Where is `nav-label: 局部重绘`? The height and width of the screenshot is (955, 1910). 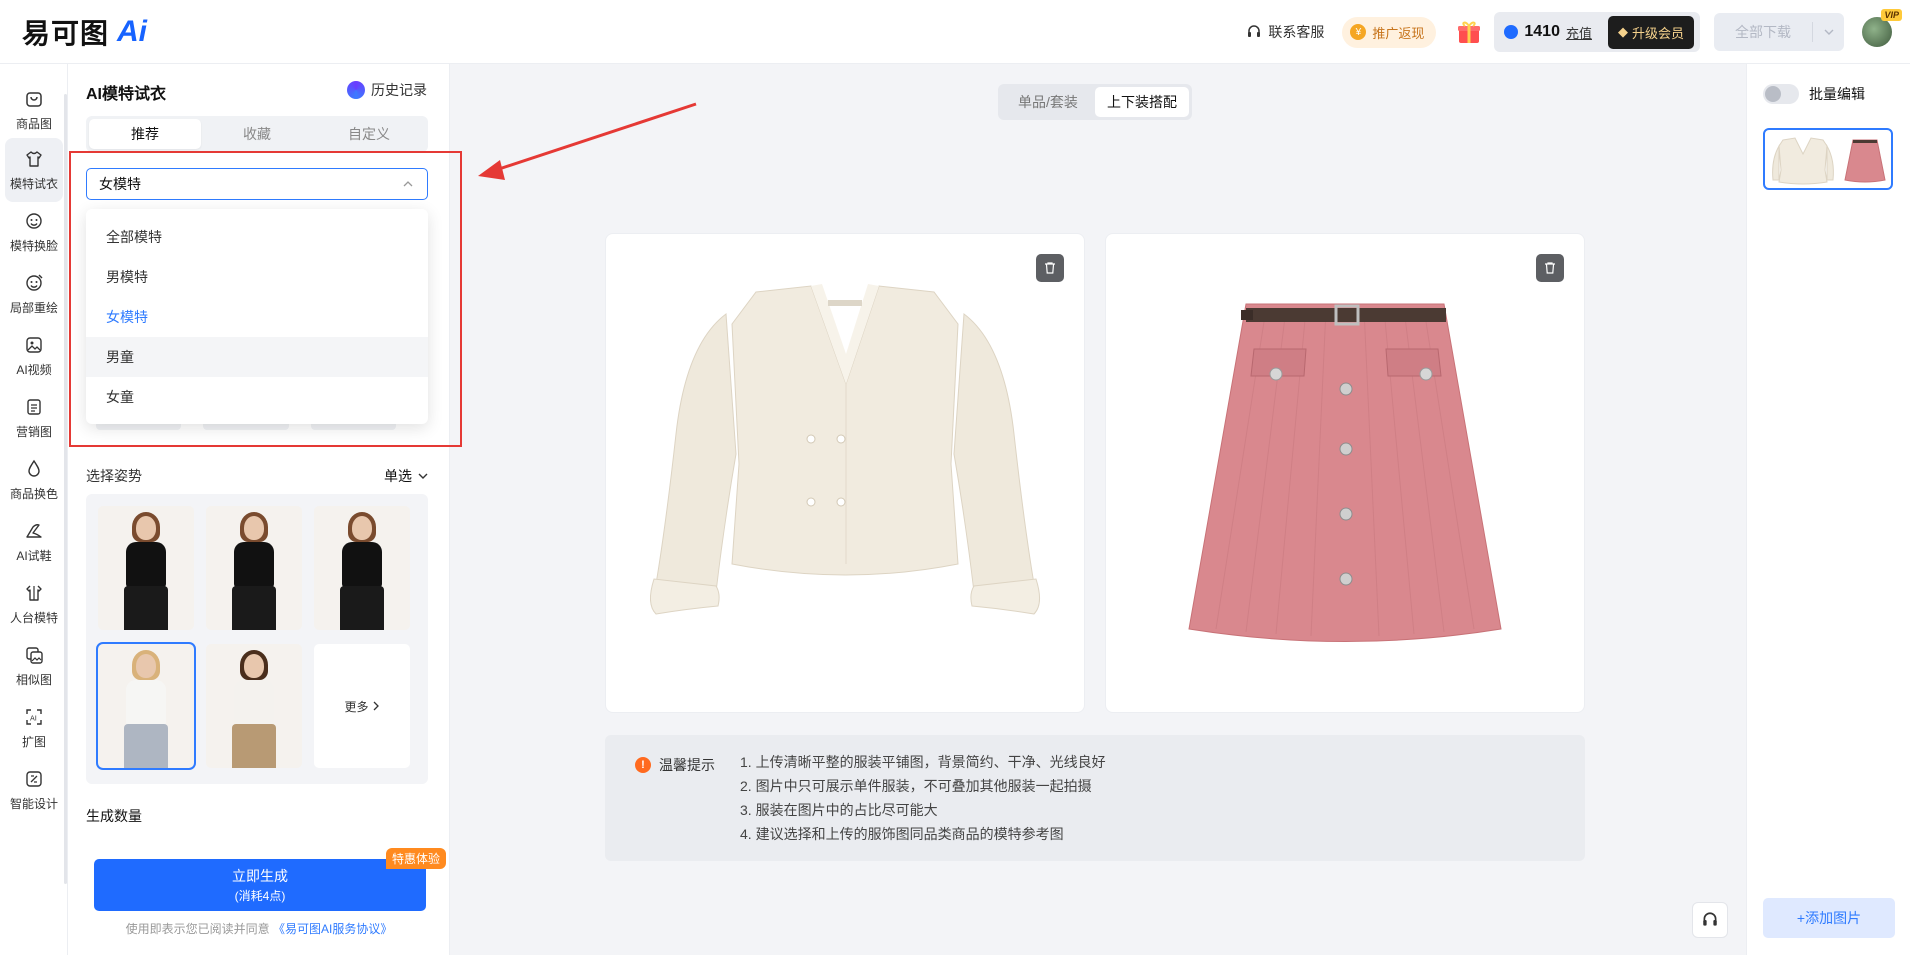
nav-label: 局部重绘 is located at coordinates (33, 307).